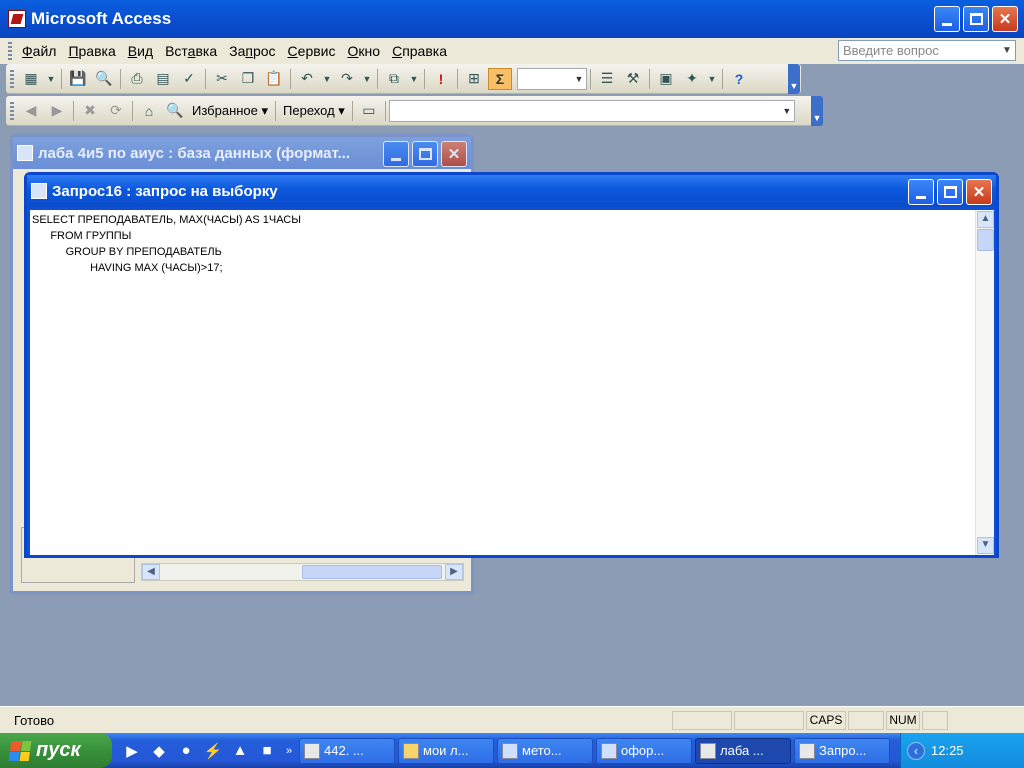 Image resolution: width=1024 pixels, height=768 pixels. I want to click on menu-view-post: ид, so click(145, 51).